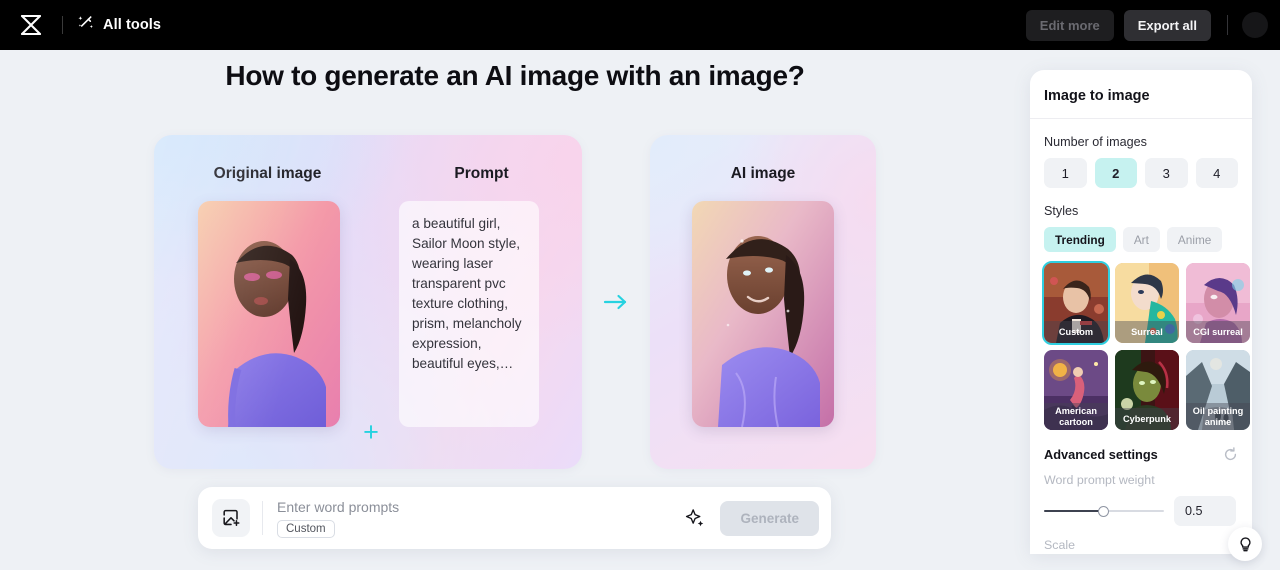 Image resolution: width=1280 pixels, height=570 pixels. What do you see at coordinates (1205, 511) in the screenshot?
I see `word-prompt-weight-value: 0.5` at bounding box center [1205, 511].